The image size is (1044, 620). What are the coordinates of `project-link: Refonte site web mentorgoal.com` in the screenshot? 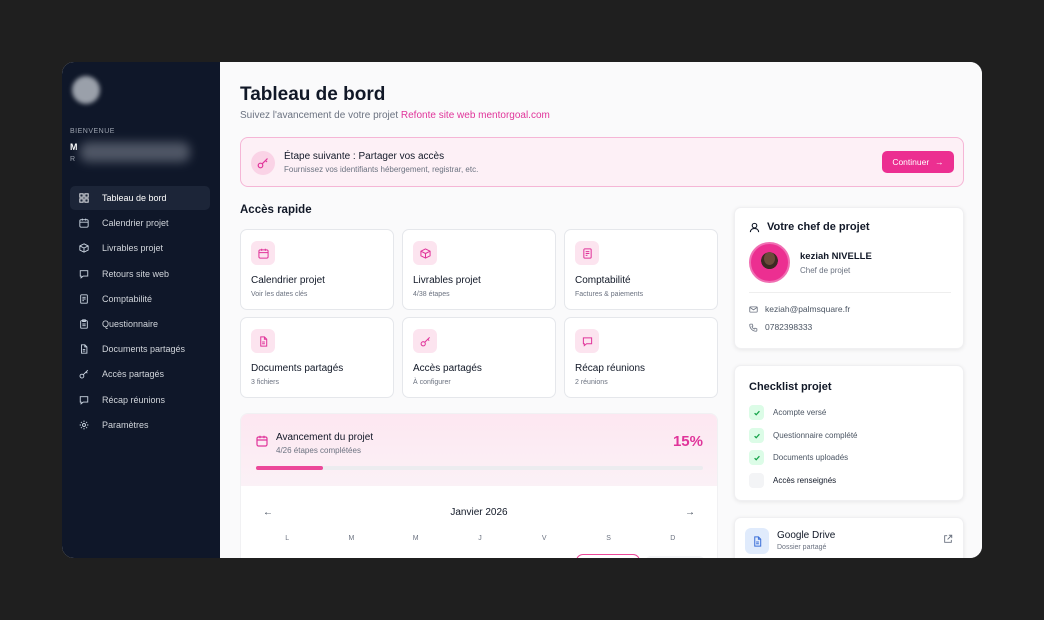 It's located at (475, 115).